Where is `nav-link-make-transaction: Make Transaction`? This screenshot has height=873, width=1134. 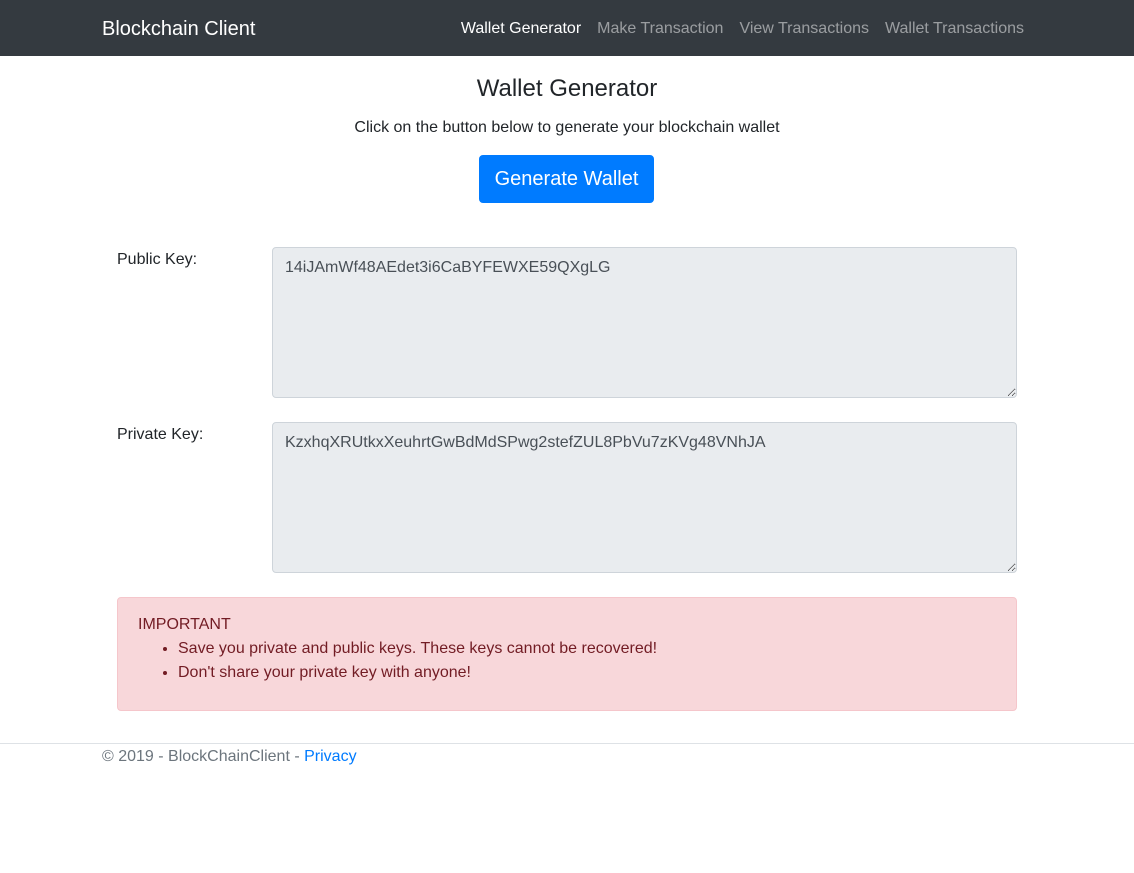
nav-link-make-transaction: Make Transaction is located at coordinates (660, 29).